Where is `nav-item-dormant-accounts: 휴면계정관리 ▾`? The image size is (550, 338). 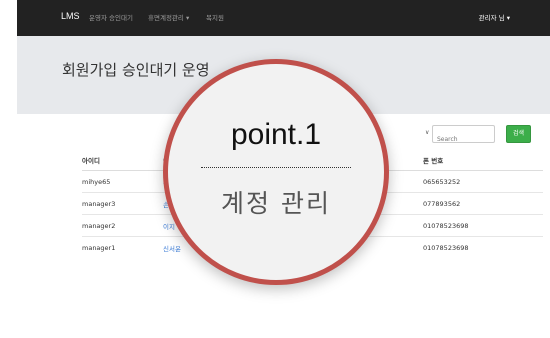 nav-item-dormant-accounts: 휴면계정관리 ▾ is located at coordinates (168, 17).